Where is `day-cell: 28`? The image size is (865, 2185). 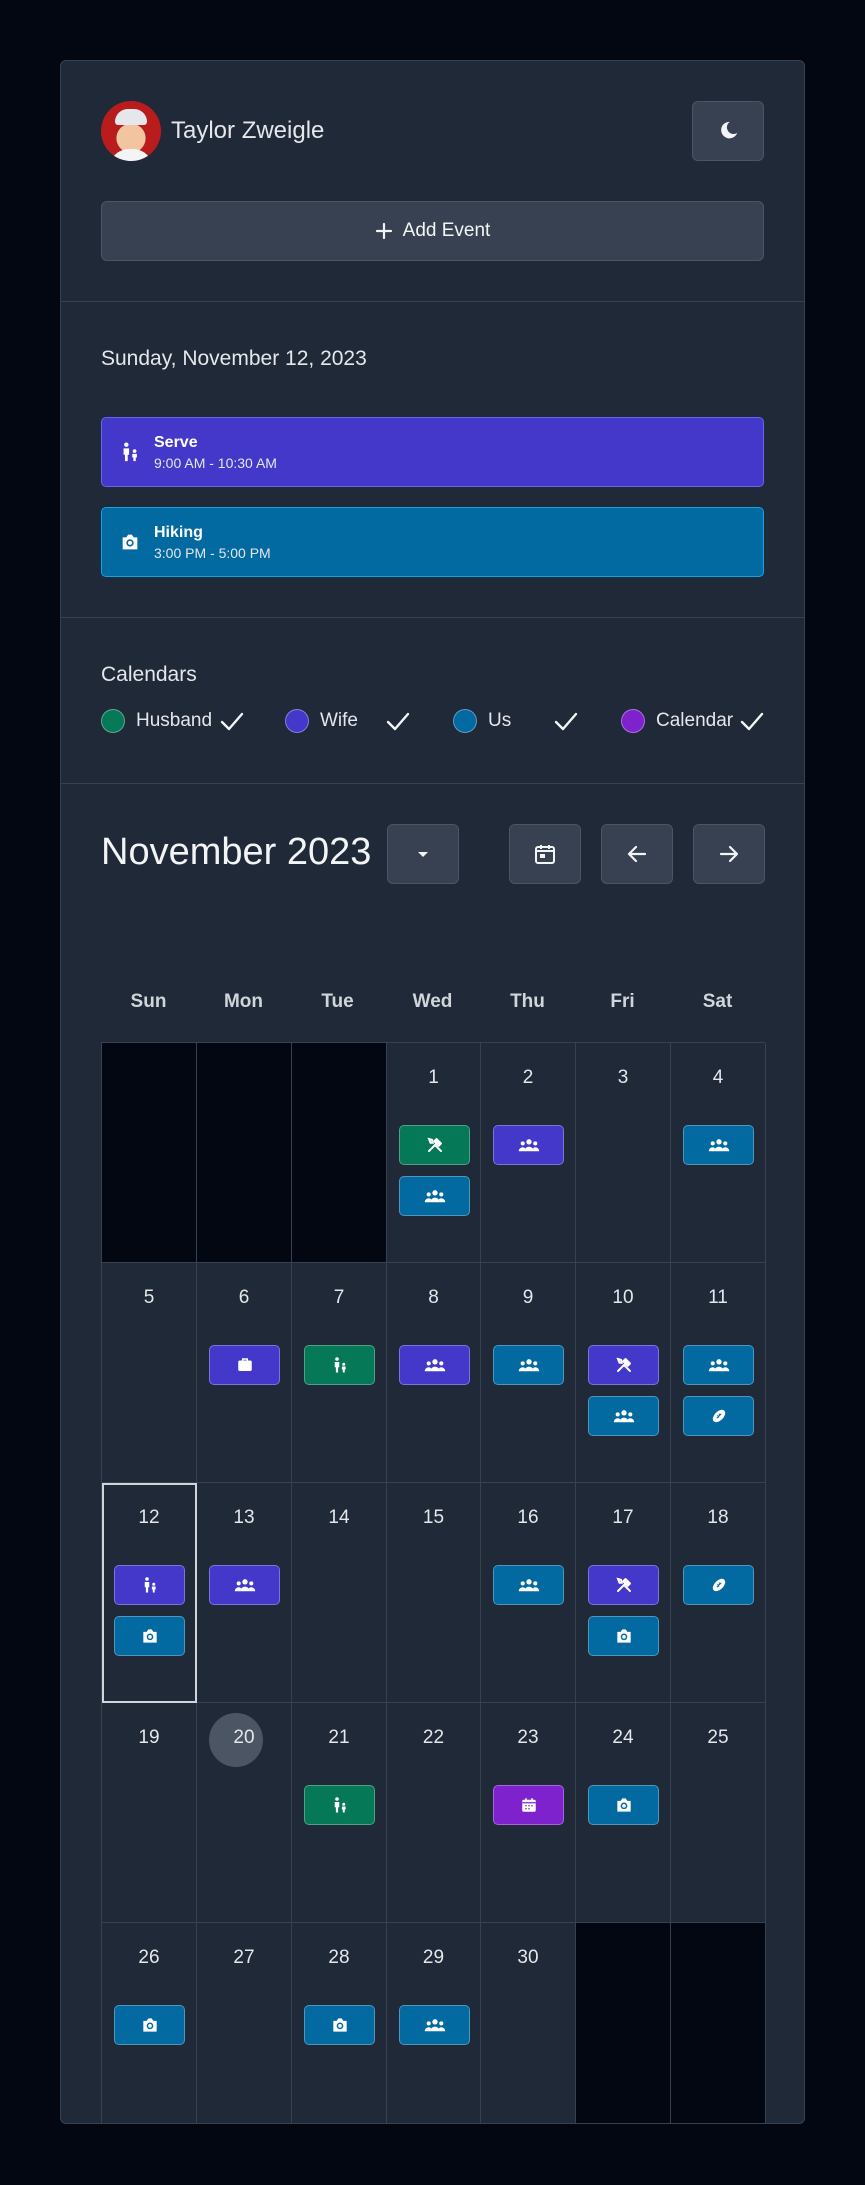
day-cell: 28 is located at coordinates (339, 2023).